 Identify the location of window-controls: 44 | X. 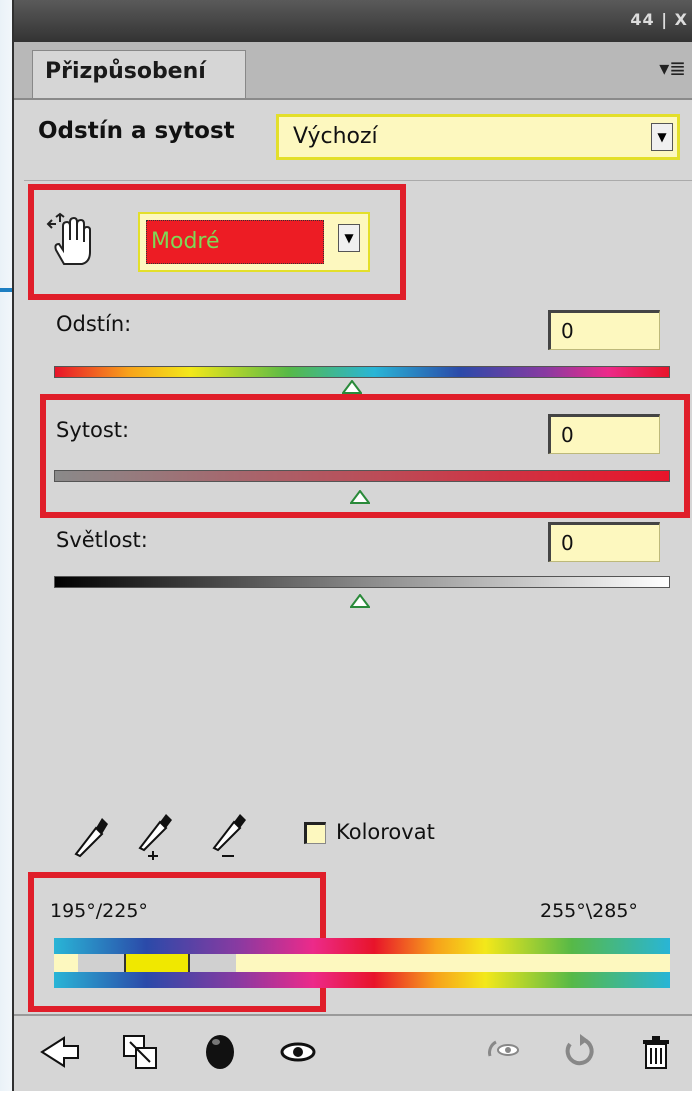
(659, 19).